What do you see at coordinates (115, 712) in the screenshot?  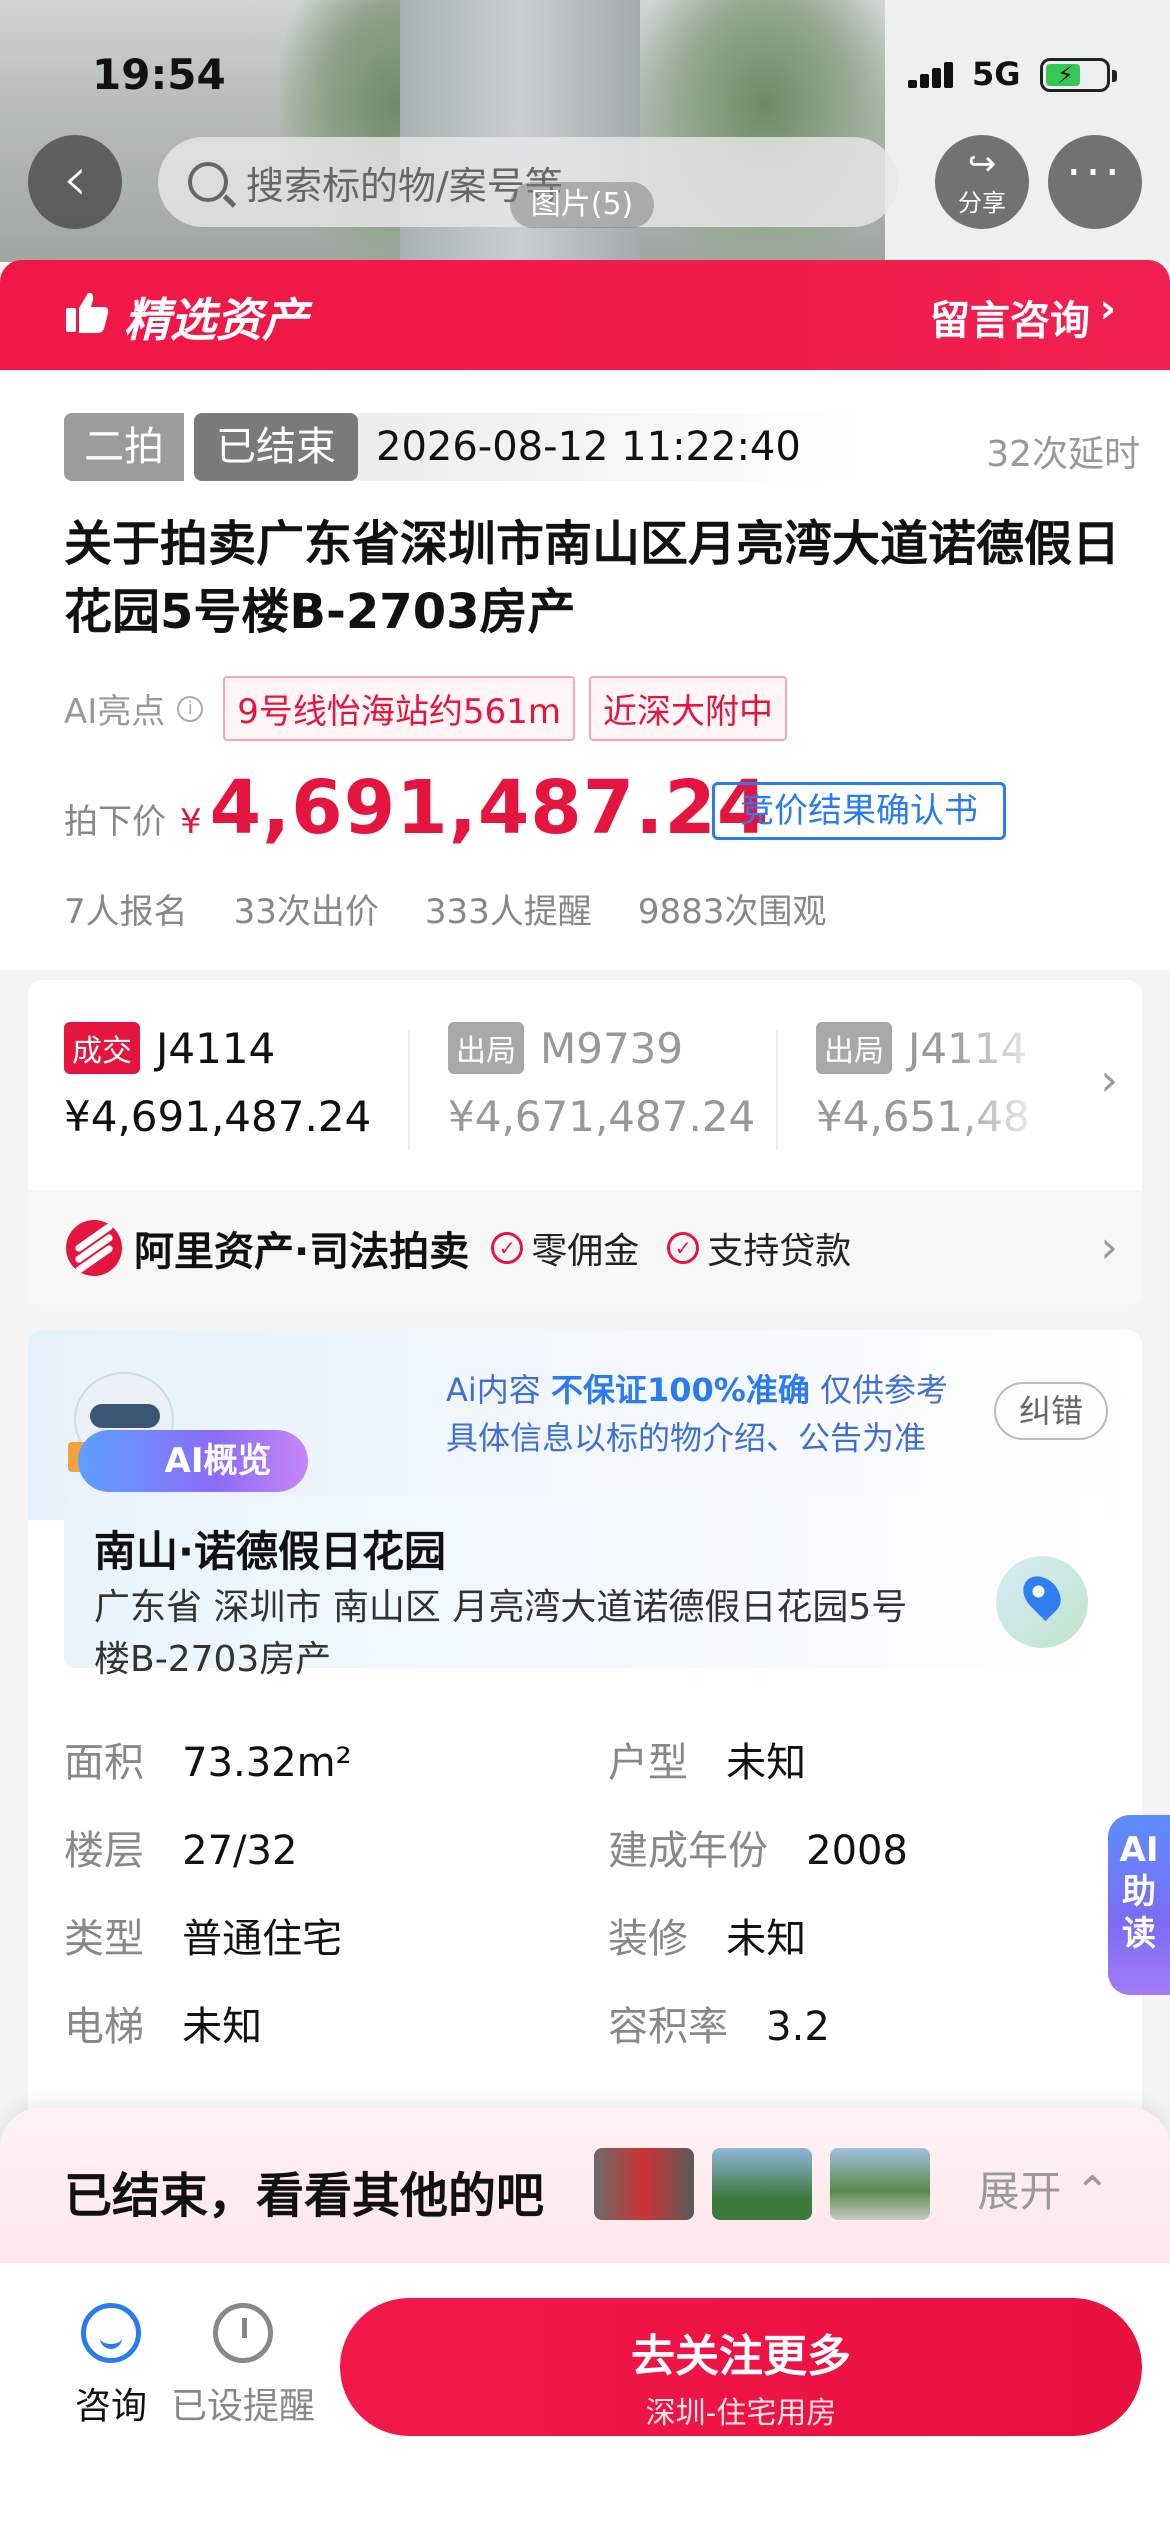 I see `ai-highlight-label: AI亮点` at bounding box center [115, 712].